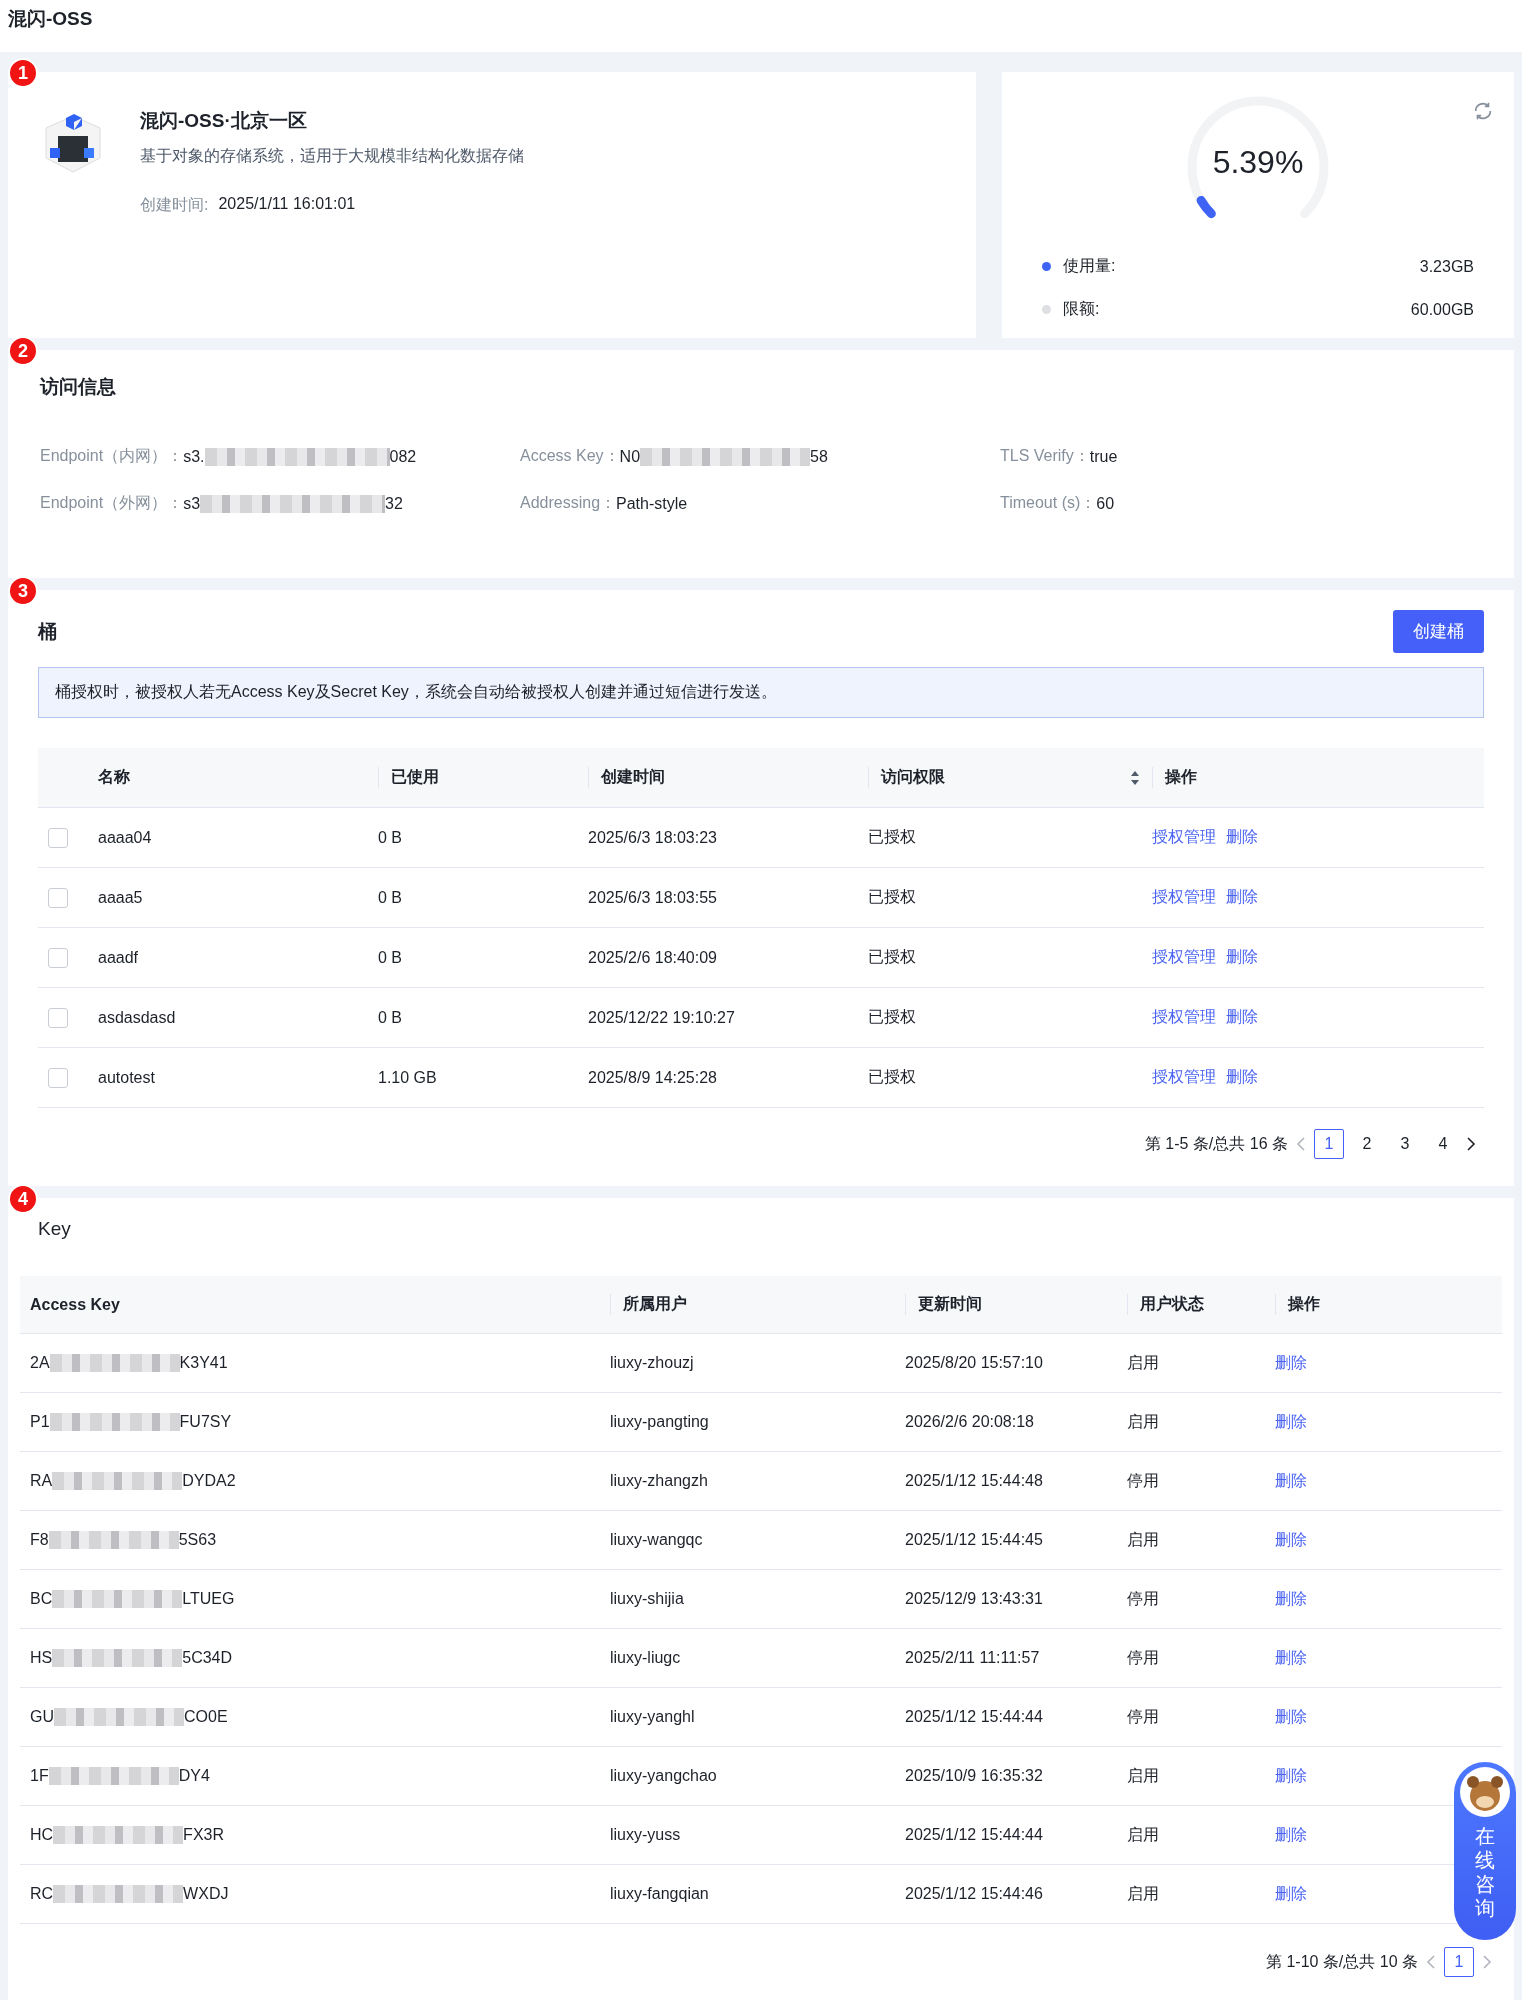 This screenshot has width=1522, height=2000. I want to click on table-cell: GU, so click(42, 1717).